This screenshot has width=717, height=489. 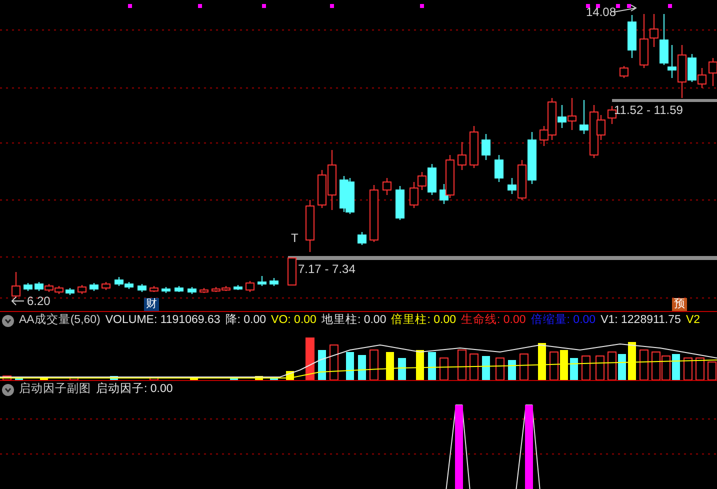 I want to click on event-badge: 预, so click(x=679, y=304).